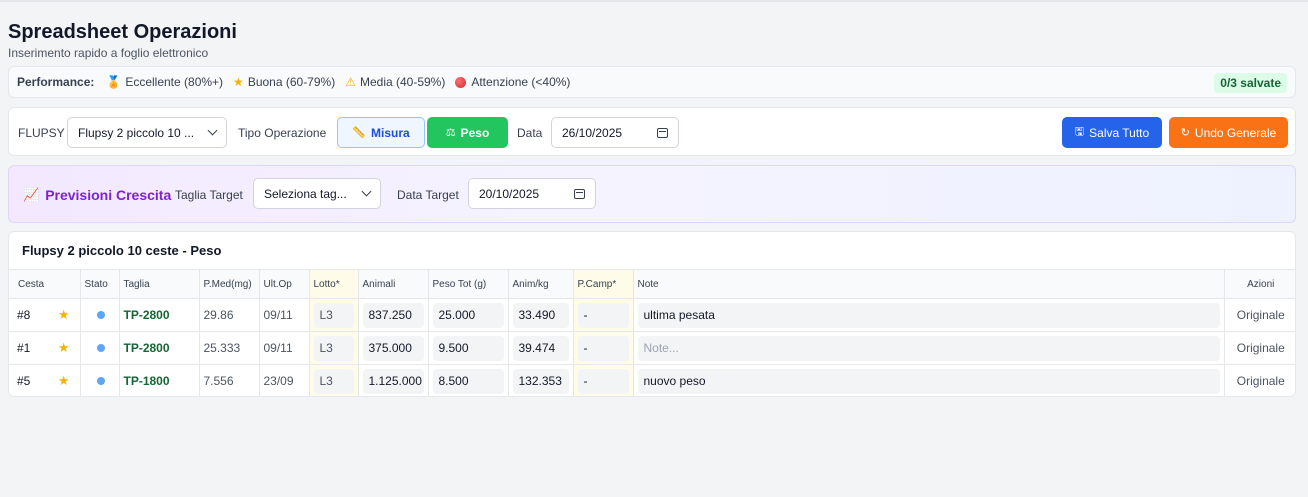 The height and width of the screenshot is (497, 1308). What do you see at coordinates (928, 381) in the screenshot?
I see `note-input: nuovo peso` at bounding box center [928, 381].